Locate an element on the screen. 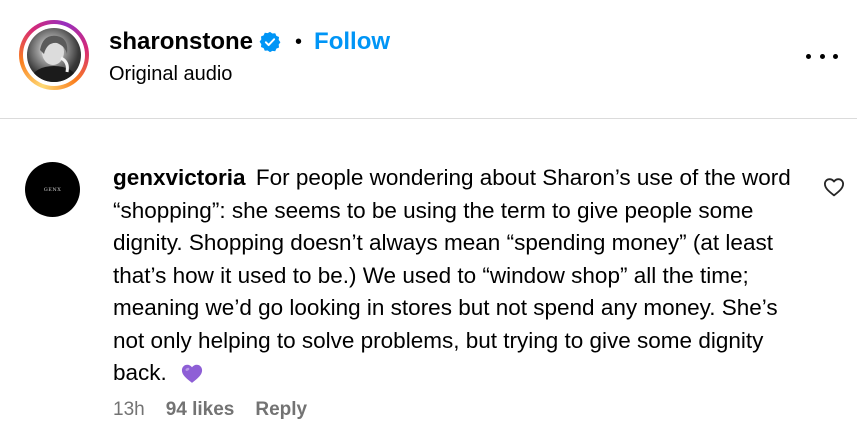 The image size is (857, 442). comment-avatar: GENX is located at coordinates (52, 189).